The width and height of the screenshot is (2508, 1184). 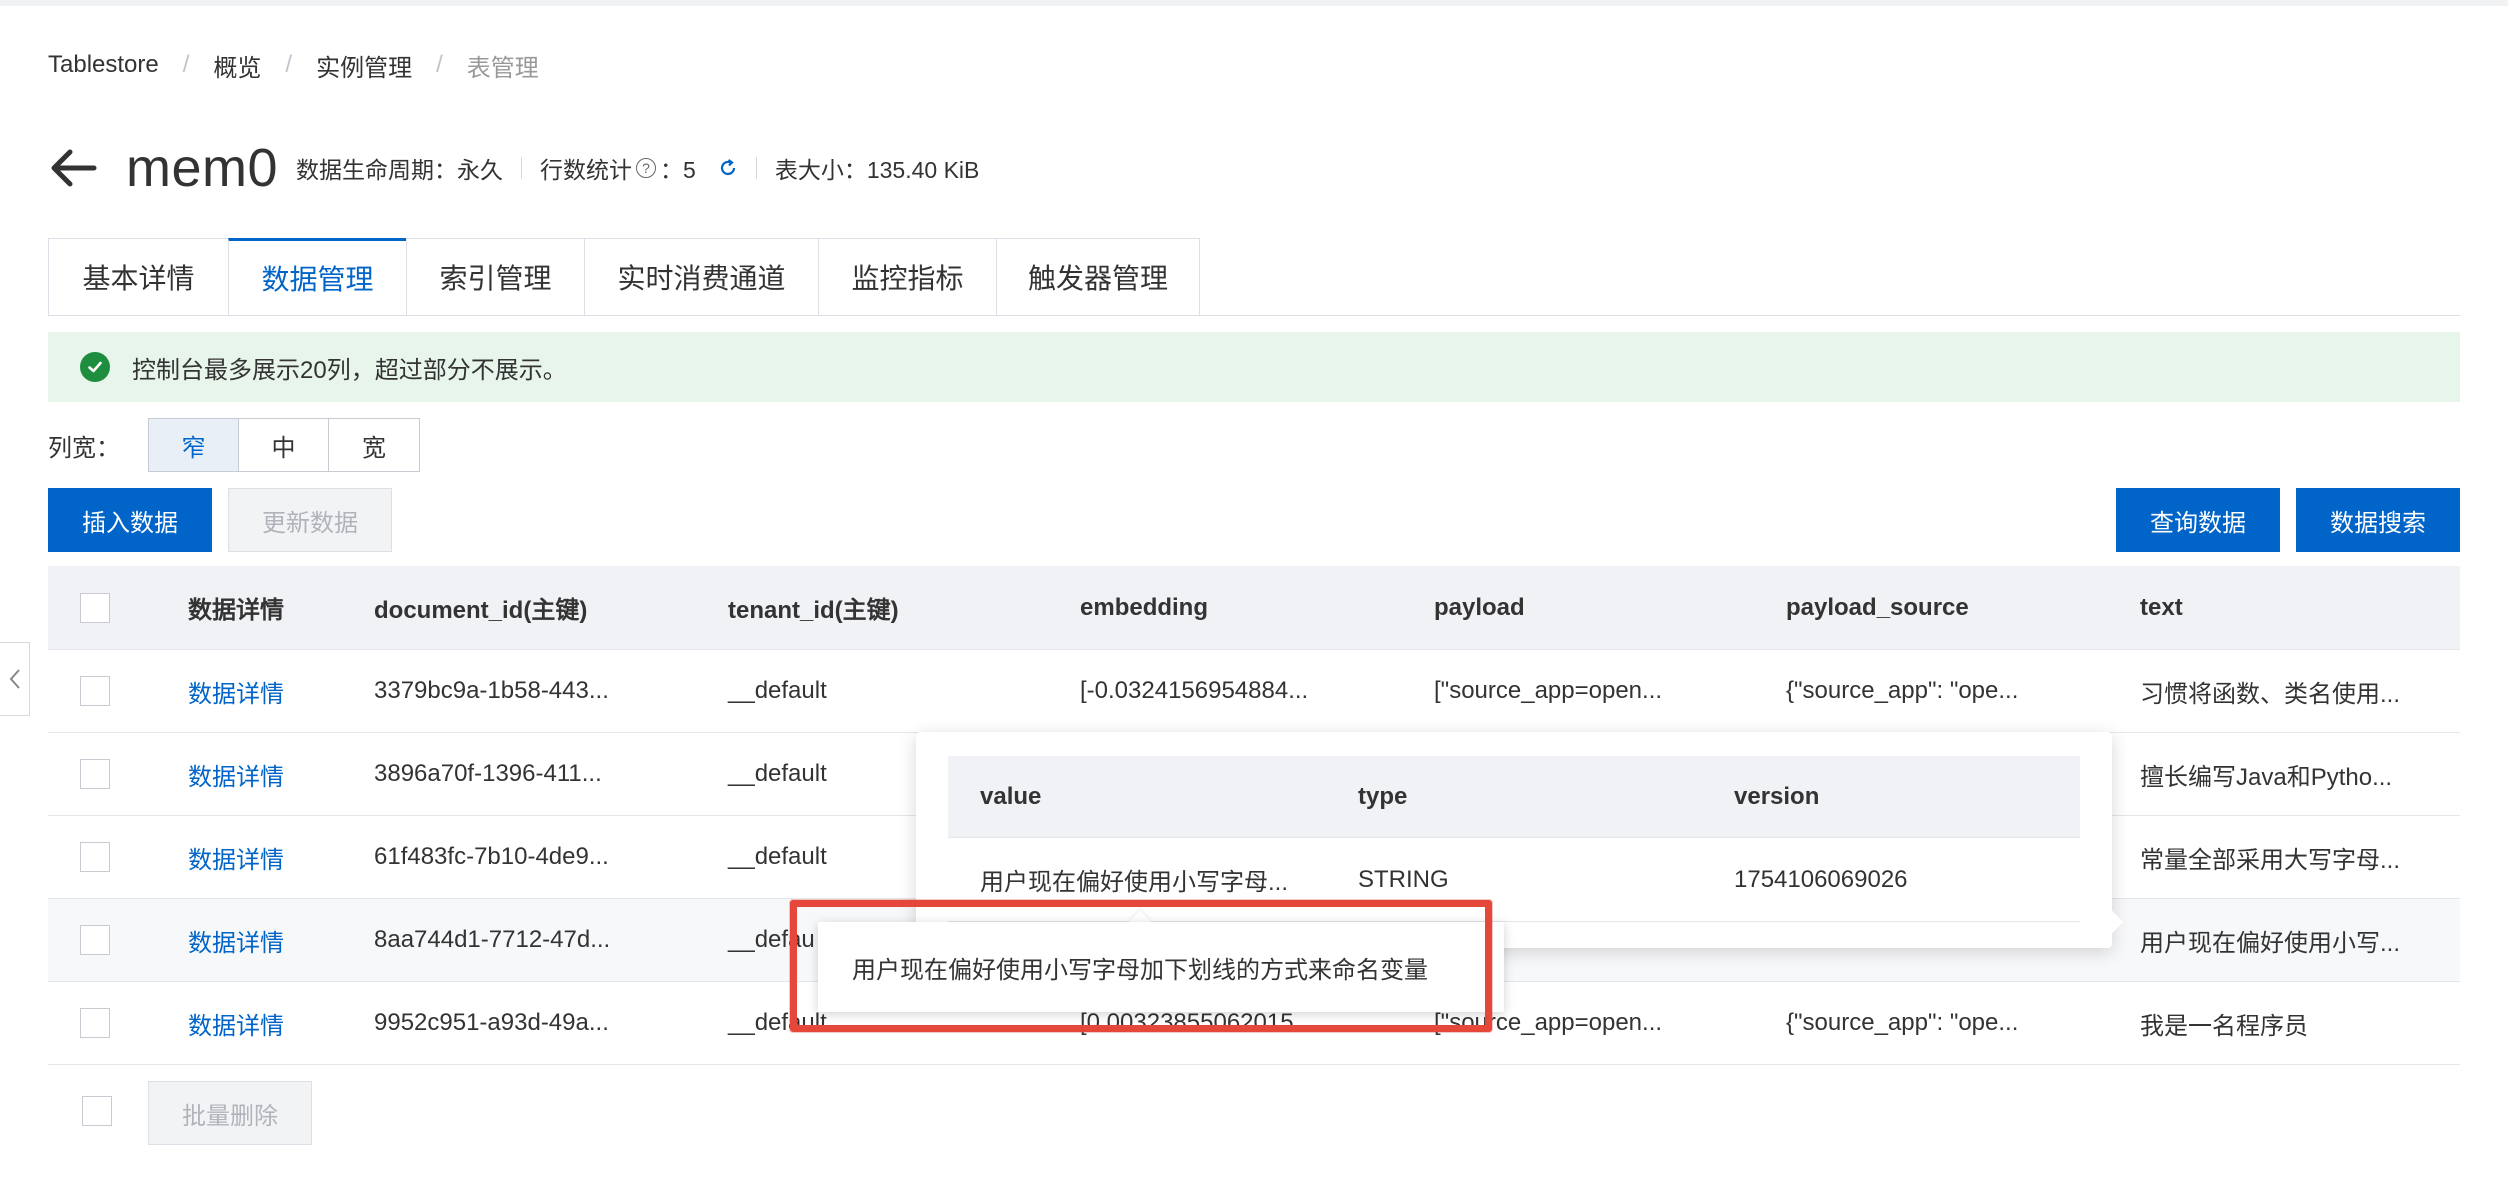 What do you see at coordinates (84, 448) in the screenshot?
I see `column-width-label: 列宽：` at bounding box center [84, 448].